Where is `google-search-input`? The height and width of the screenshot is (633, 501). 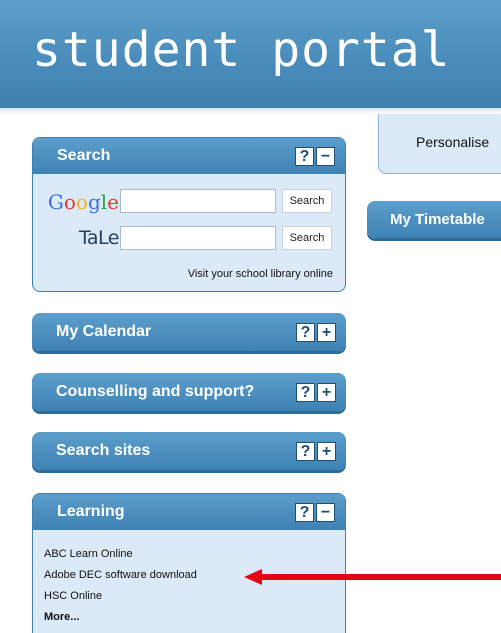
google-search-input is located at coordinates (198, 201).